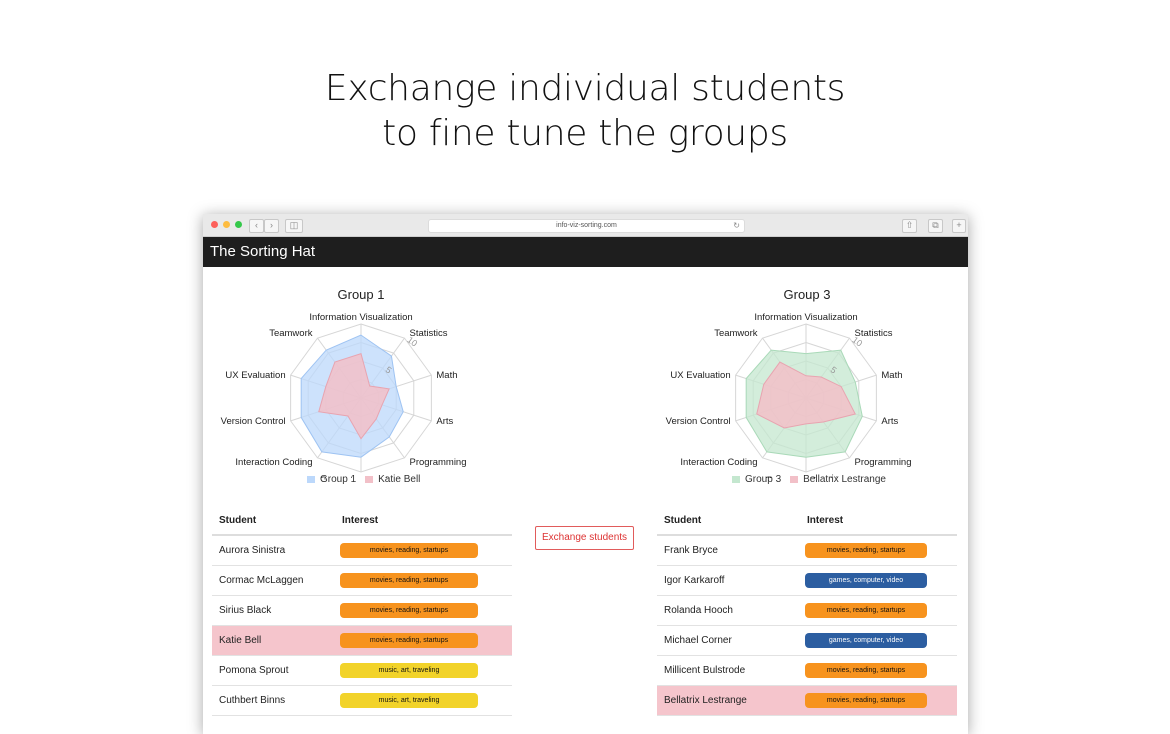  Describe the element at coordinates (238, 224) in the screenshot. I see `zoom-window-button` at that location.